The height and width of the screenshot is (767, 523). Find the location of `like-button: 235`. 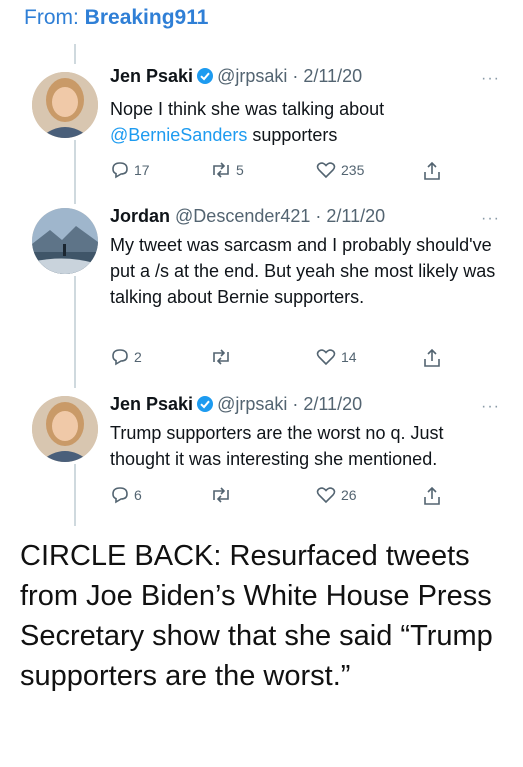

like-button: 235 is located at coordinates (339, 170).